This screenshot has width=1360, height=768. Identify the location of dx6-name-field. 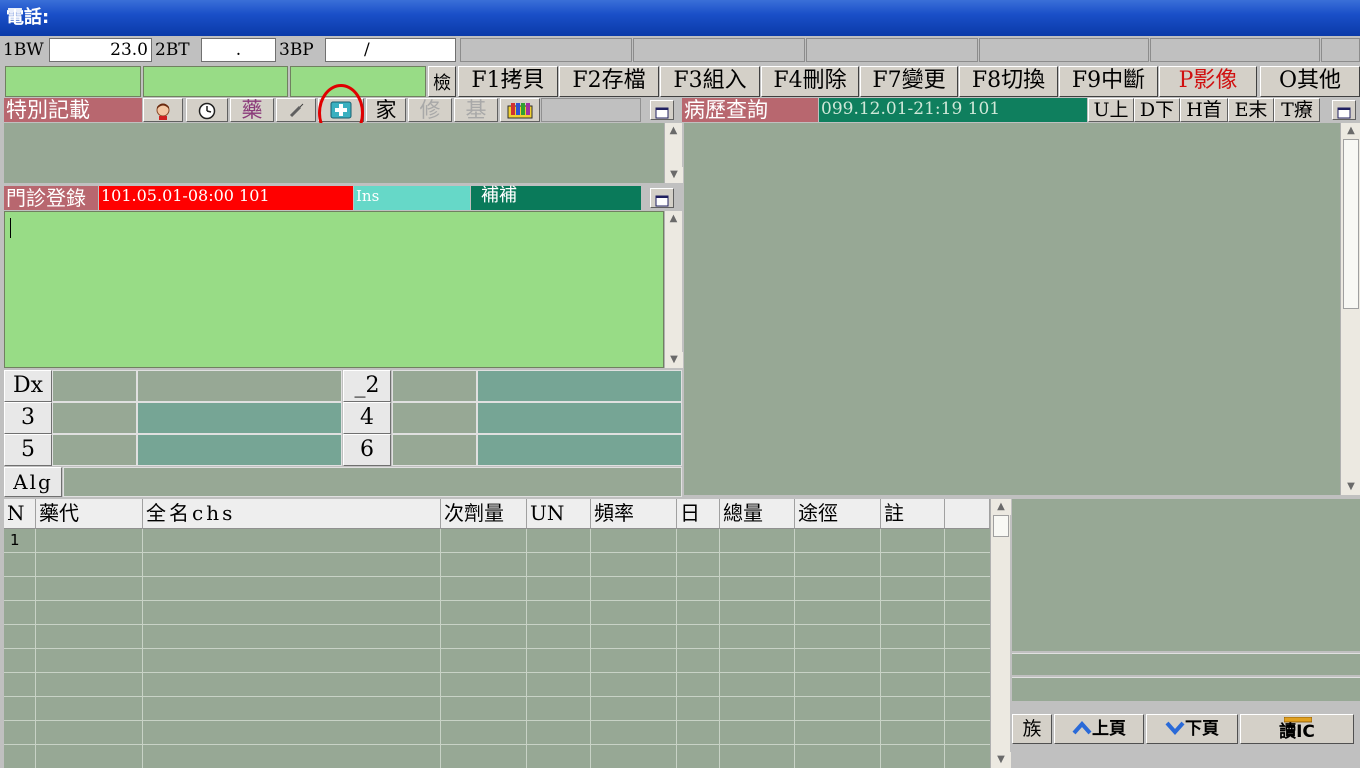
(579, 450).